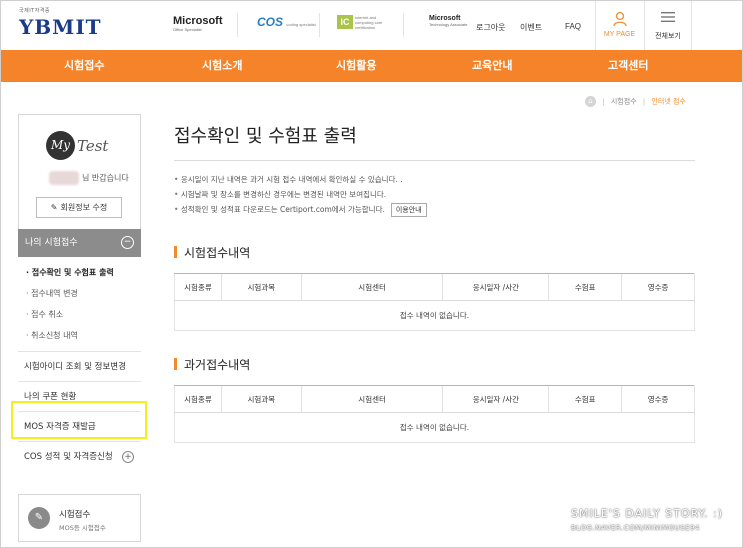 This screenshot has width=743, height=548. I want to click on breadcrumb: ⌂ | 시험접수 | 인터넷 접수, so click(635, 101).